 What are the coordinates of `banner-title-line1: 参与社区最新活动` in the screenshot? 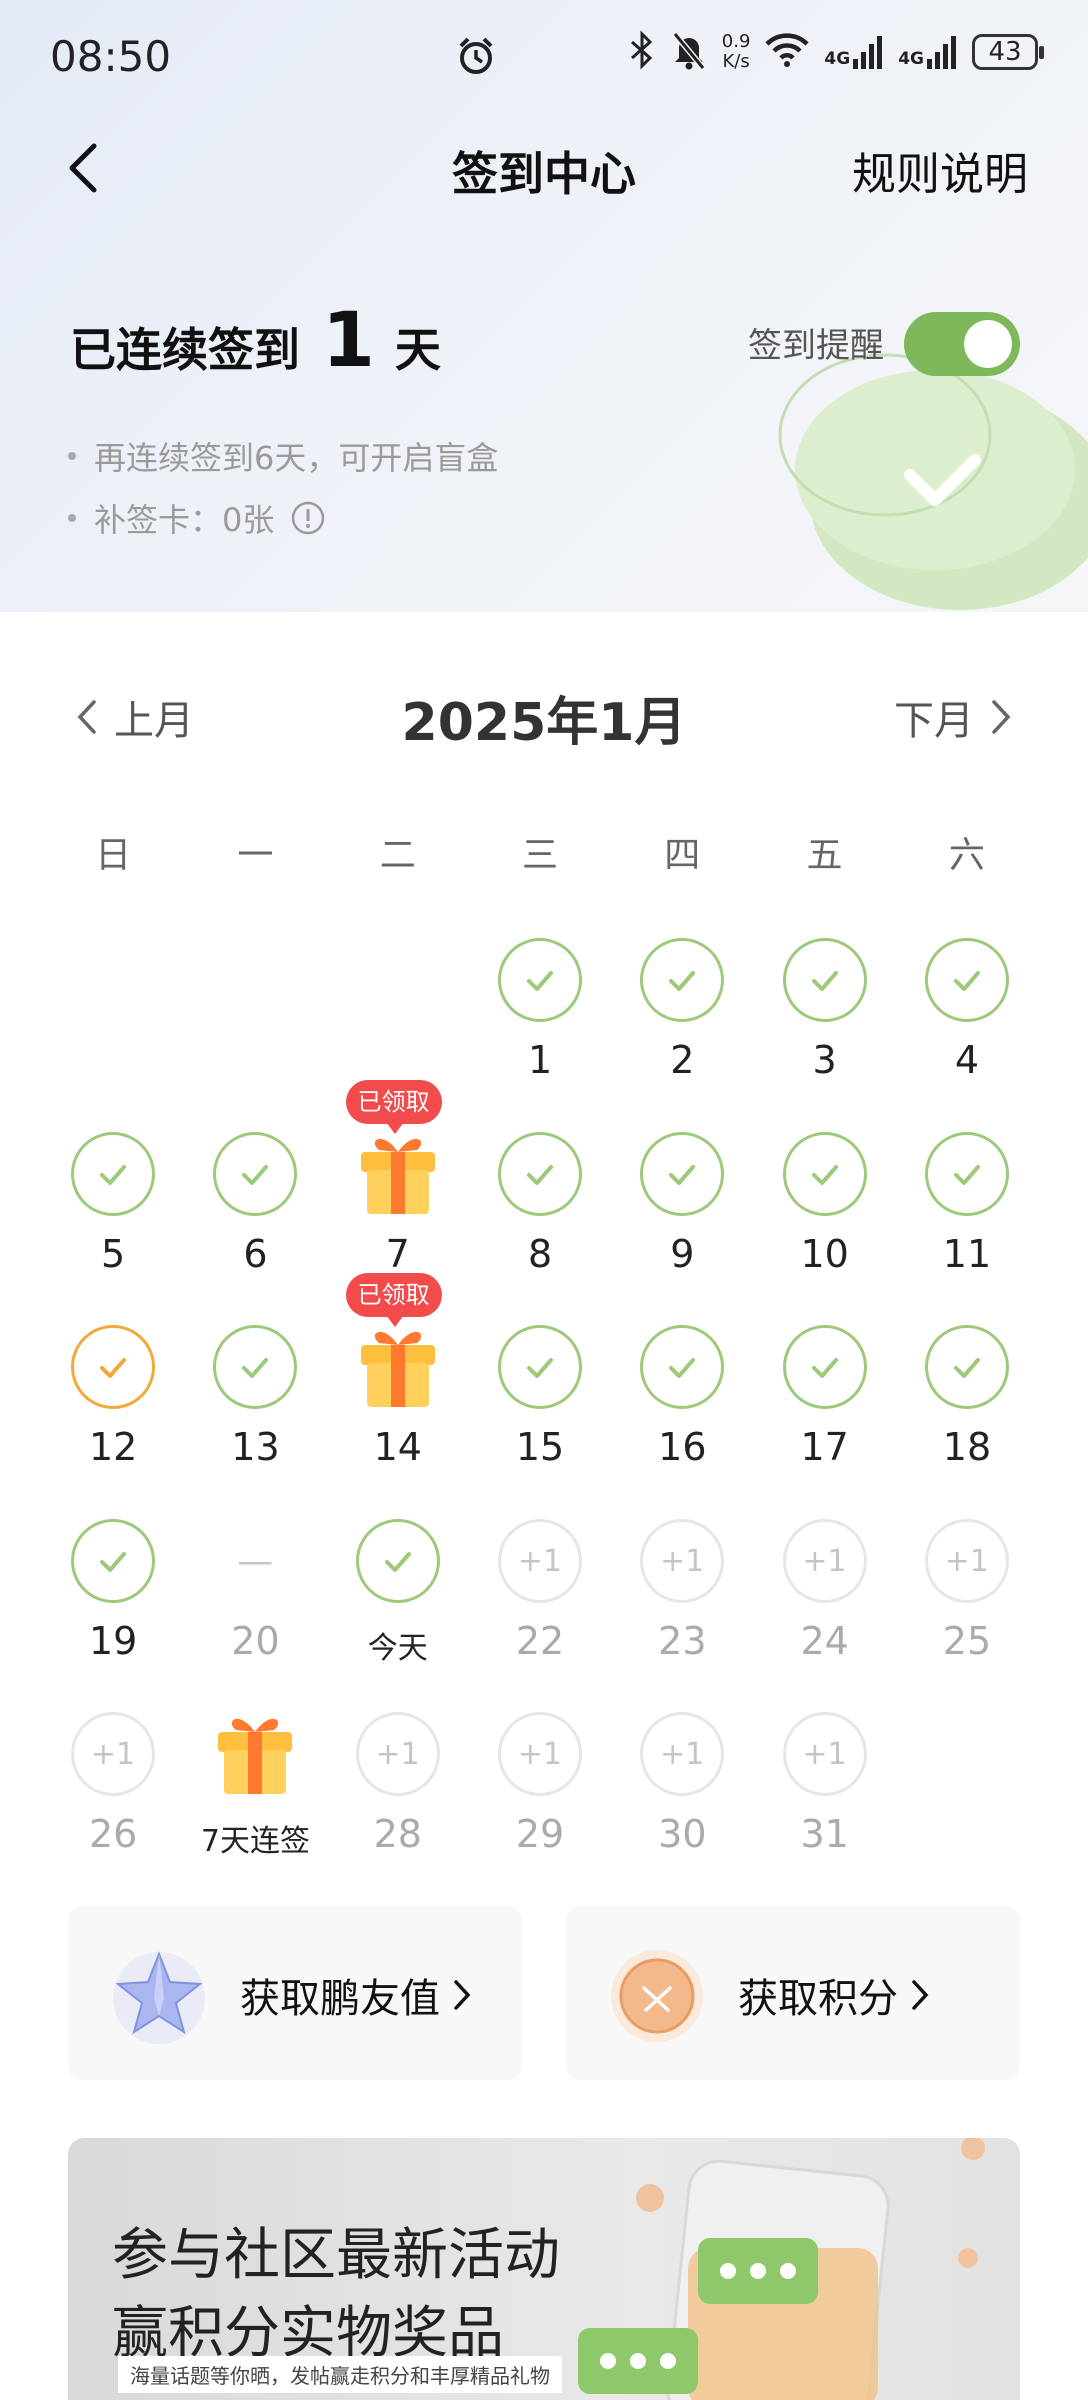 It's located at (336, 2255).